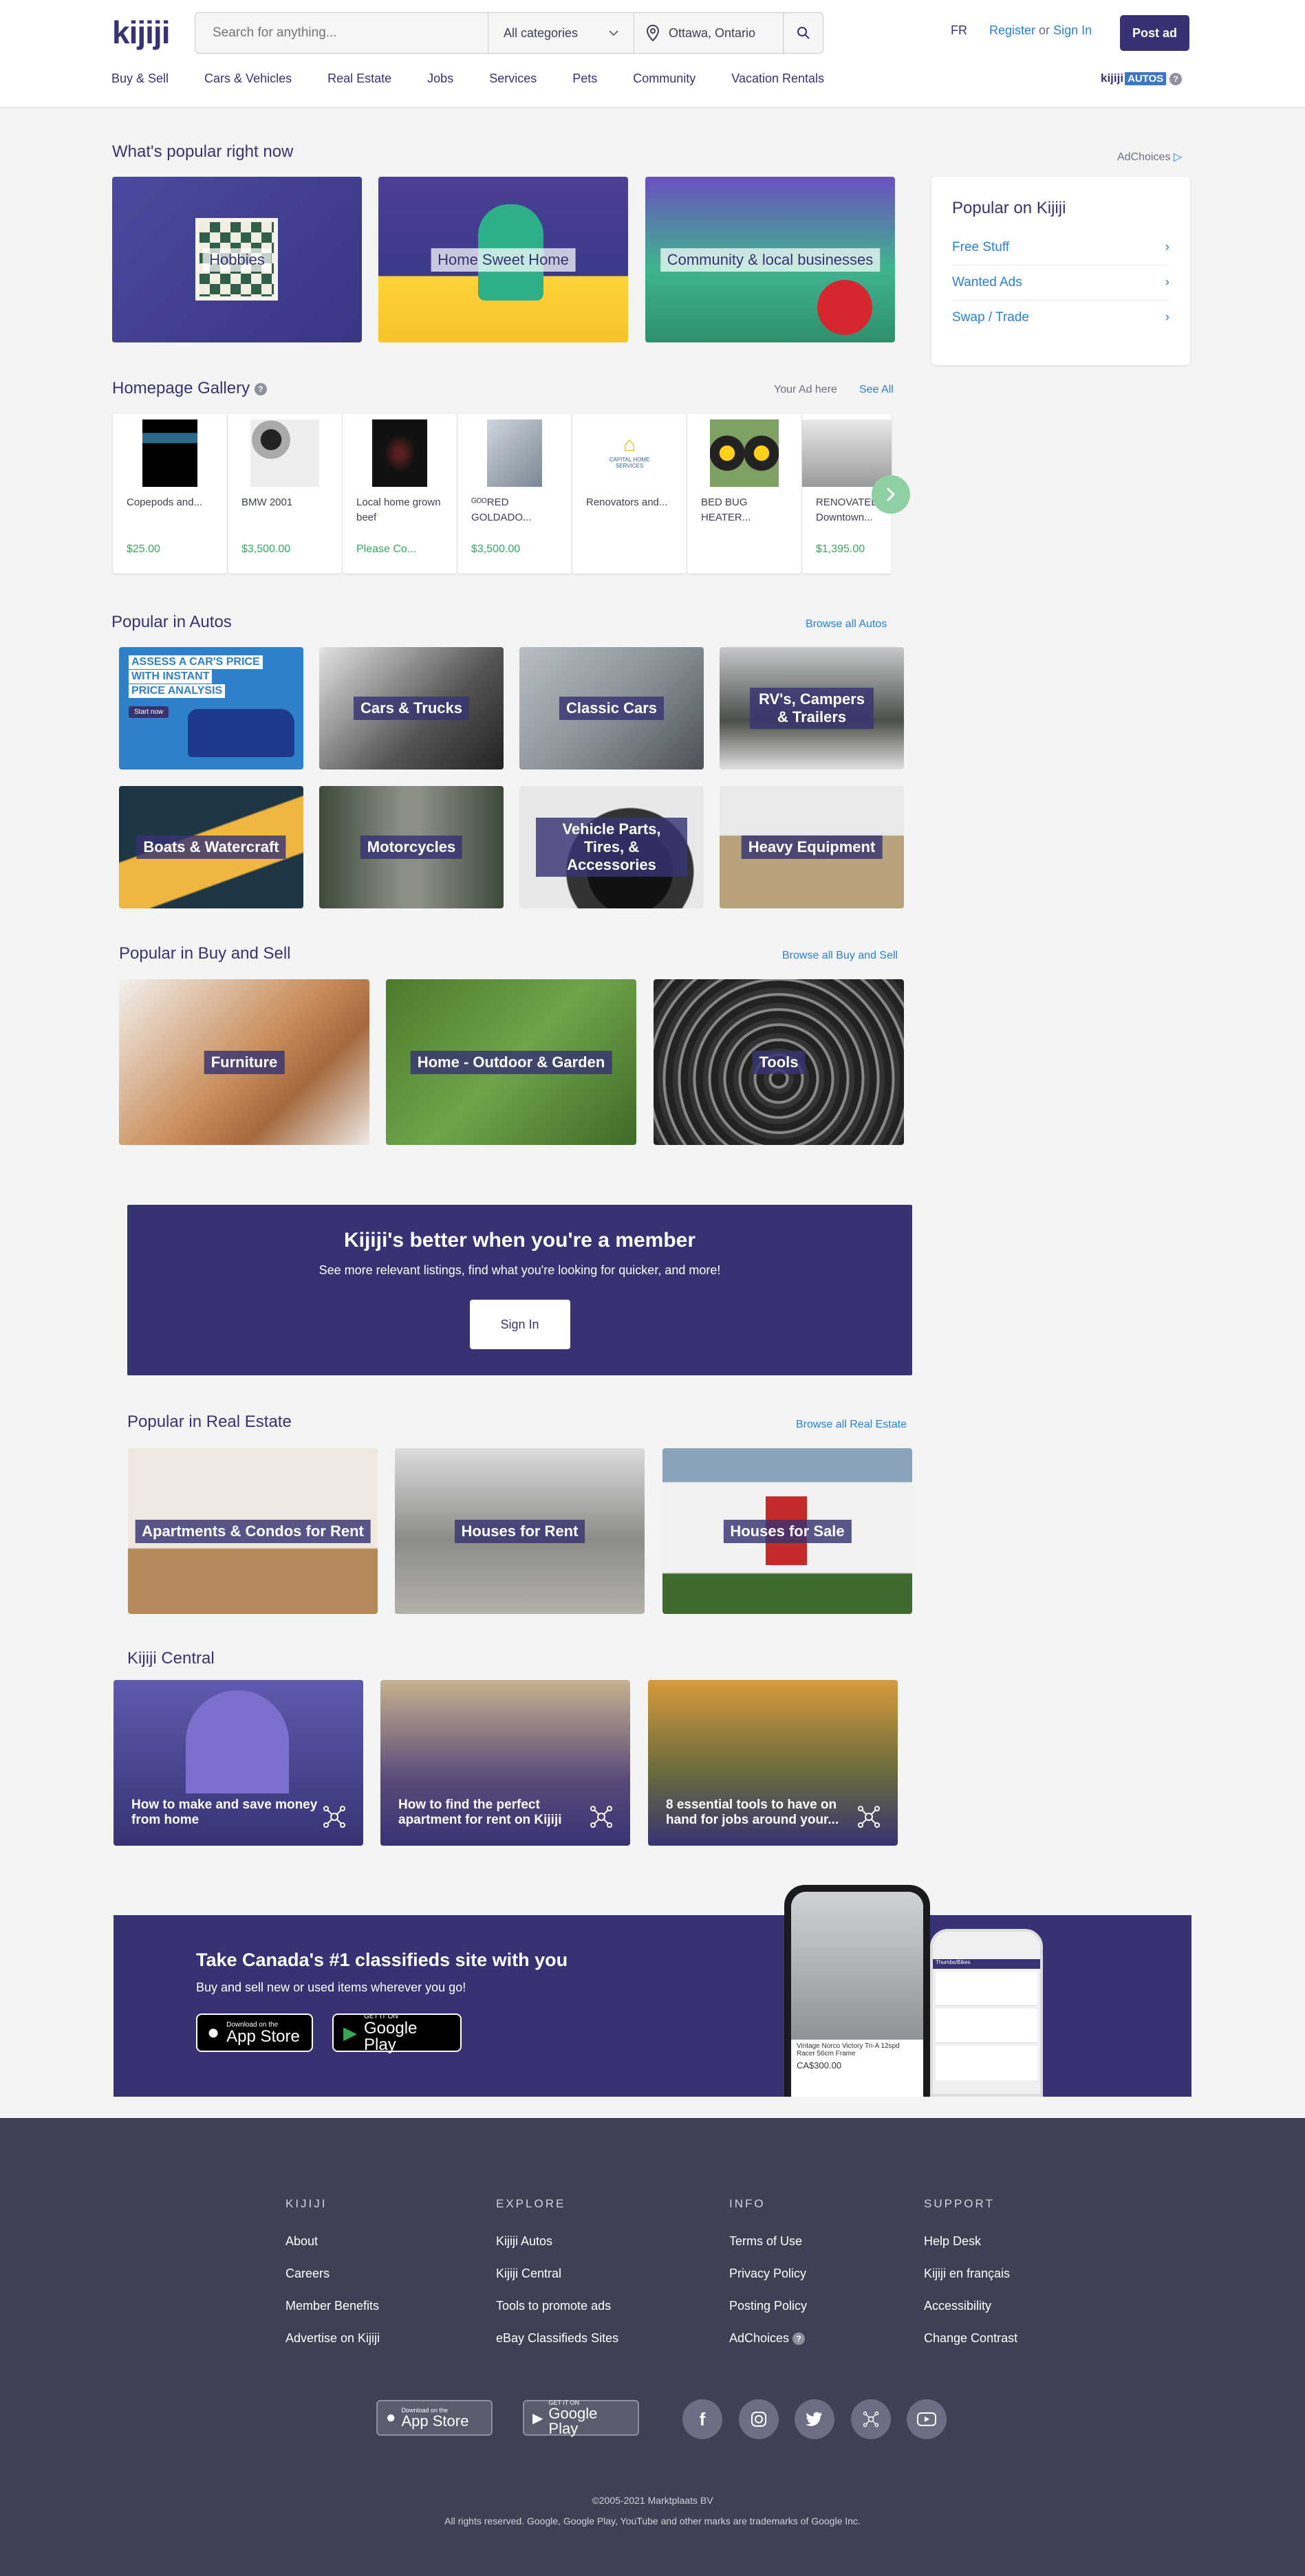 The width and height of the screenshot is (1305, 2576). What do you see at coordinates (1060, 318) in the screenshot?
I see `popular-item-swap-trade: Swap / Trade ›` at bounding box center [1060, 318].